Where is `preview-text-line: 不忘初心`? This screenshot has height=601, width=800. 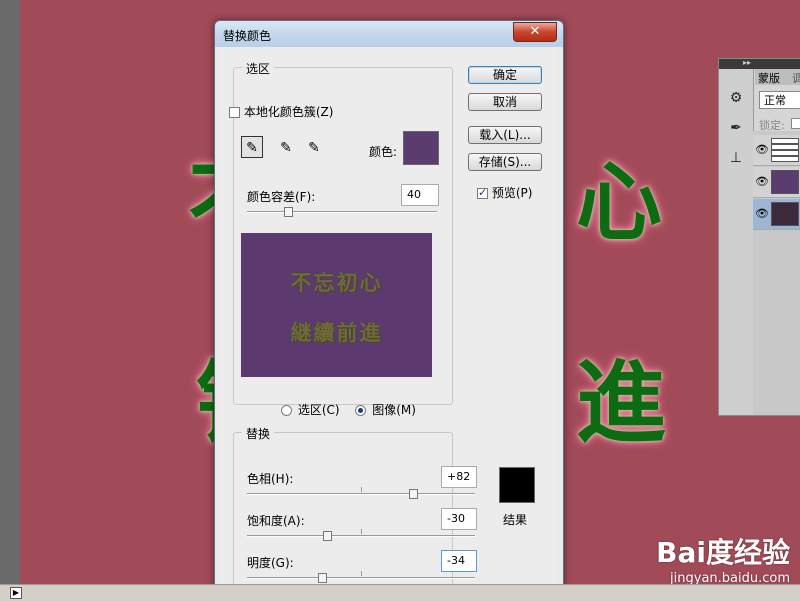
preview-text-line: 不忘初心 is located at coordinates (336, 282).